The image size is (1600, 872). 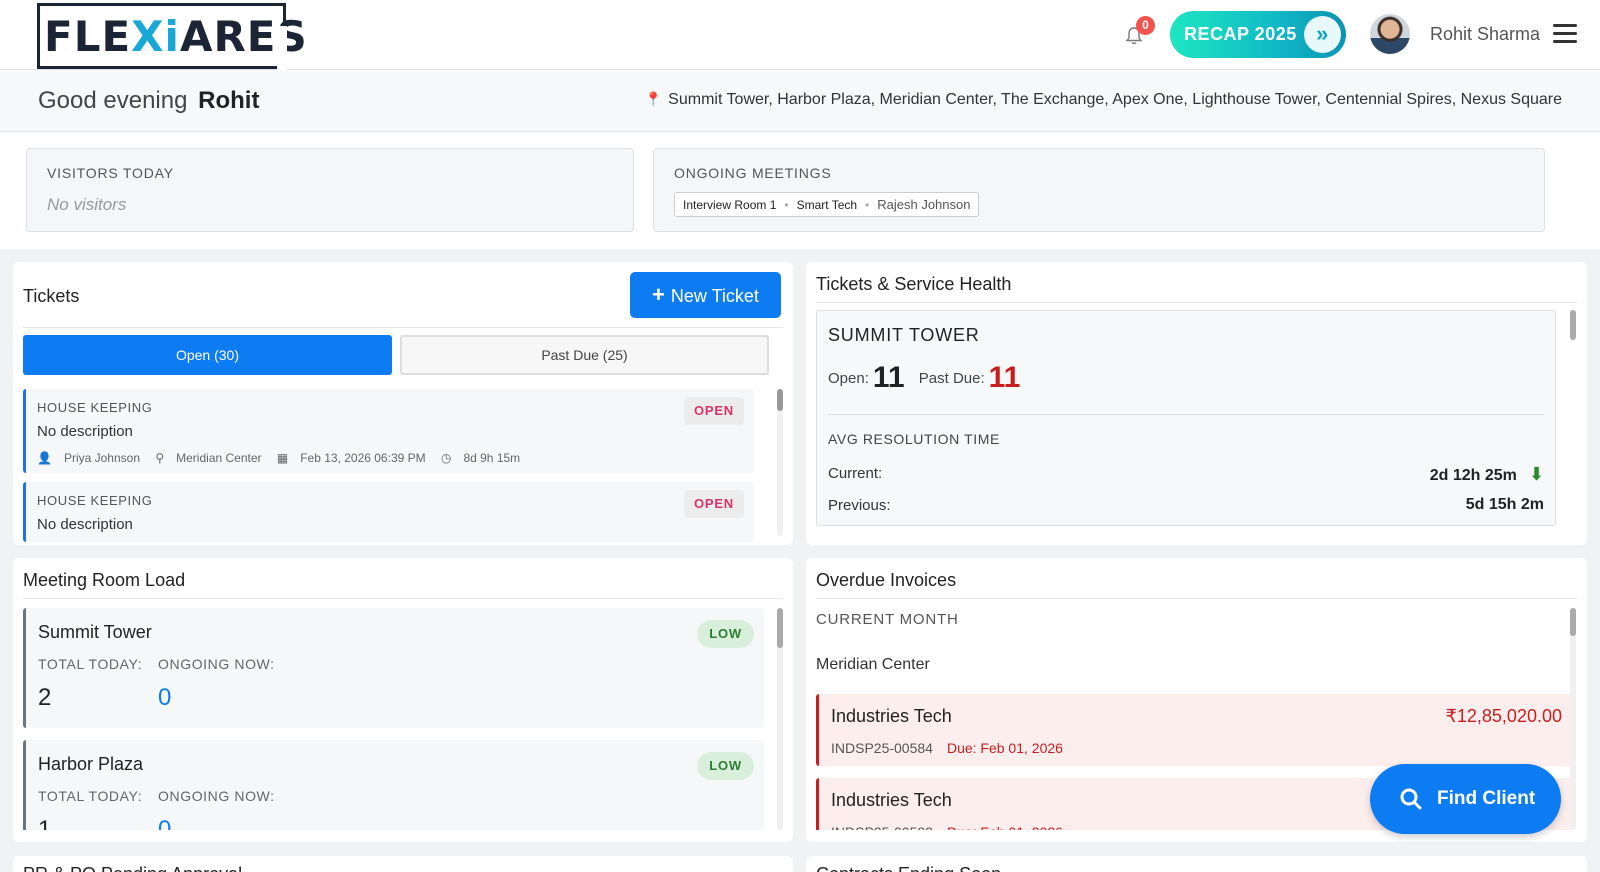 What do you see at coordinates (1565, 34) in the screenshot?
I see `hamburger-menu-icon` at bounding box center [1565, 34].